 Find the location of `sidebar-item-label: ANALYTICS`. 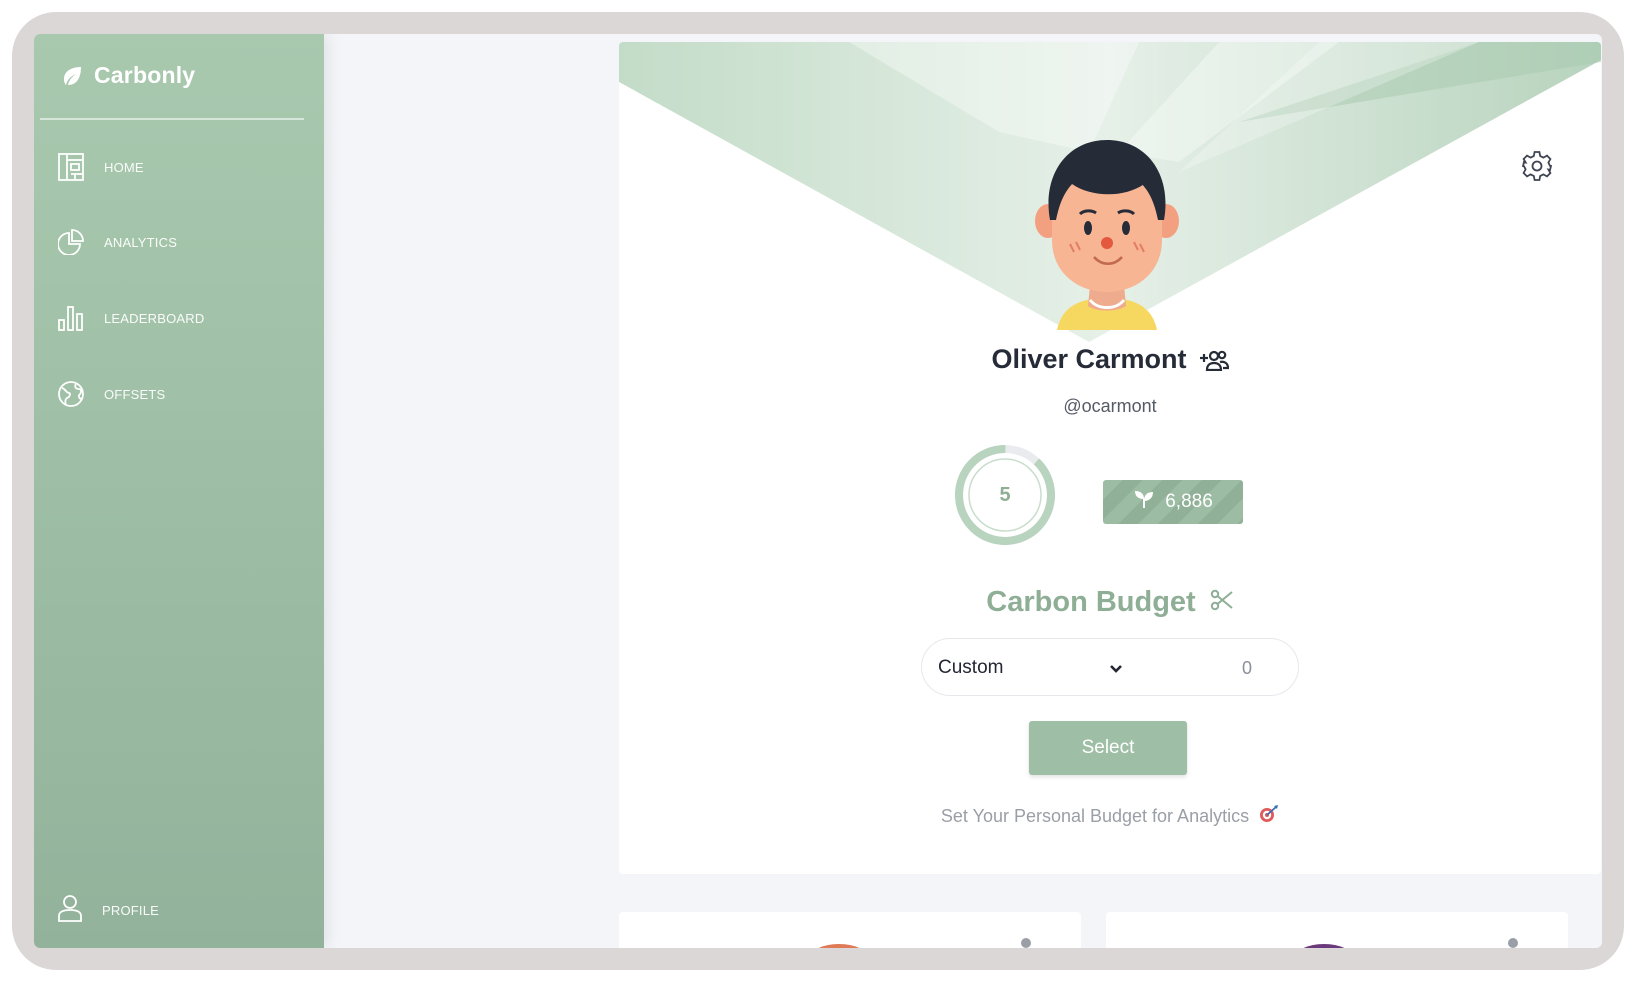

sidebar-item-label: ANALYTICS is located at coordinates (141, 242).